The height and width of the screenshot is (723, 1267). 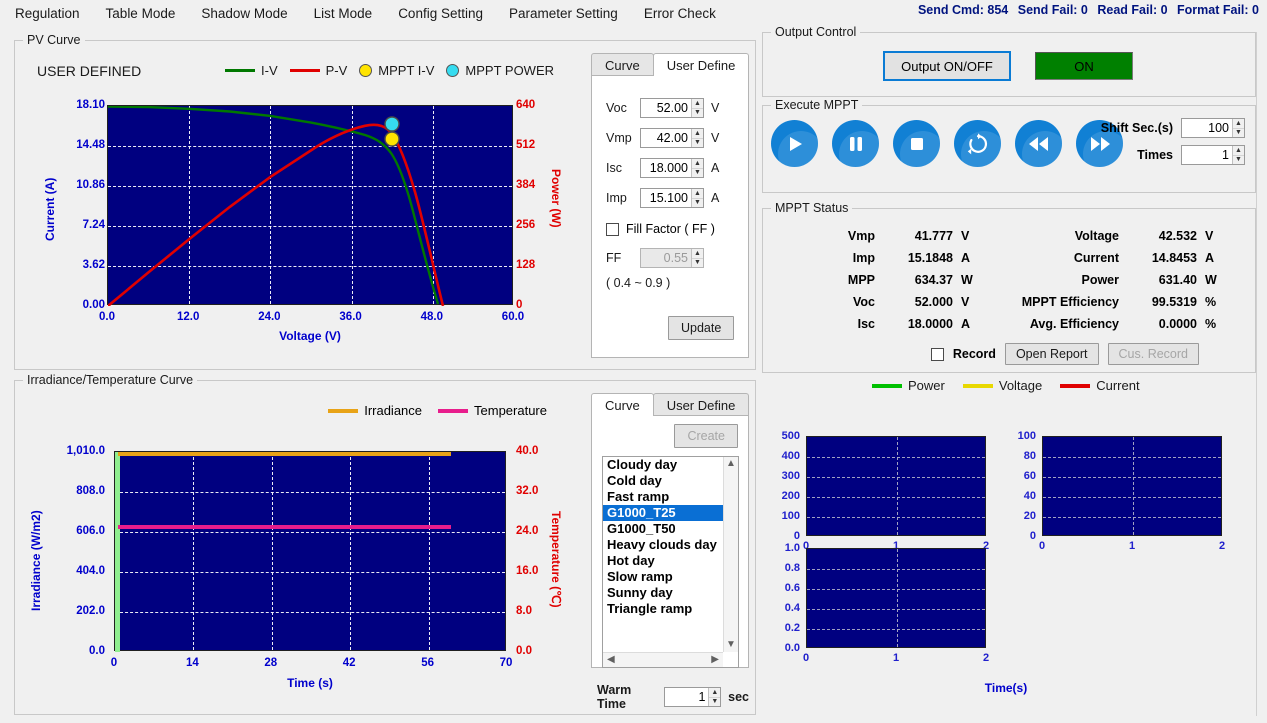 What do you see at coordinates (816, 32) in the screenshot?
I see `output-control-title: Output Control` at bounding box center [816, 32].